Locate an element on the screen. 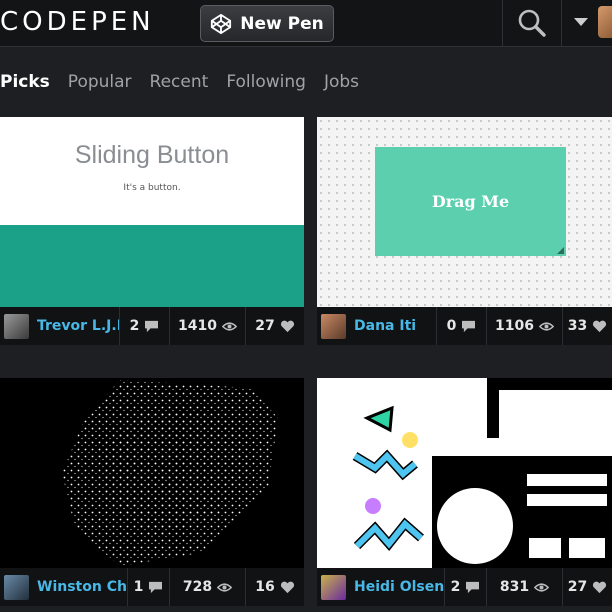 The height and width of the screenshot is (612, 612). search-button is located at coordinates (532, 23).